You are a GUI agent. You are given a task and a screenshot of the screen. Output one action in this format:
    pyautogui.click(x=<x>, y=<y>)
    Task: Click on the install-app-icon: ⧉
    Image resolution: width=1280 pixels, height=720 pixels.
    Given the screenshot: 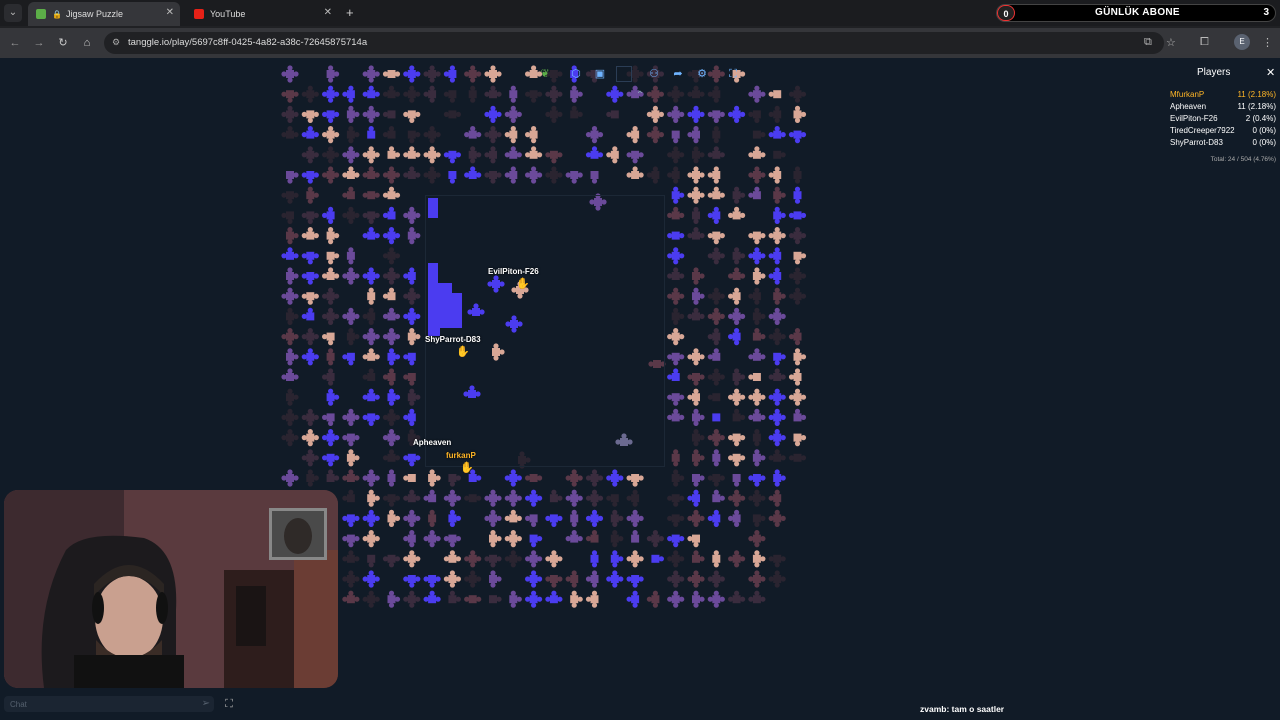 What is the action you would take?
    pyautogui.click(x=1148, y=42)
    